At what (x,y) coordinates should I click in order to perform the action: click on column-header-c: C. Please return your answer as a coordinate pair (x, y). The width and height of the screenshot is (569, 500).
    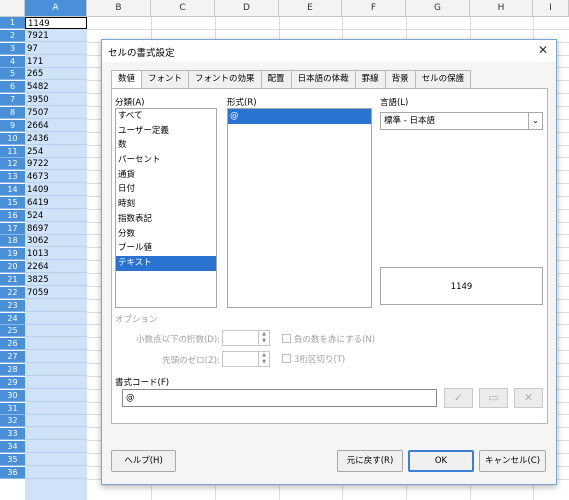
    Looking at the image, I should click on (183, 8).